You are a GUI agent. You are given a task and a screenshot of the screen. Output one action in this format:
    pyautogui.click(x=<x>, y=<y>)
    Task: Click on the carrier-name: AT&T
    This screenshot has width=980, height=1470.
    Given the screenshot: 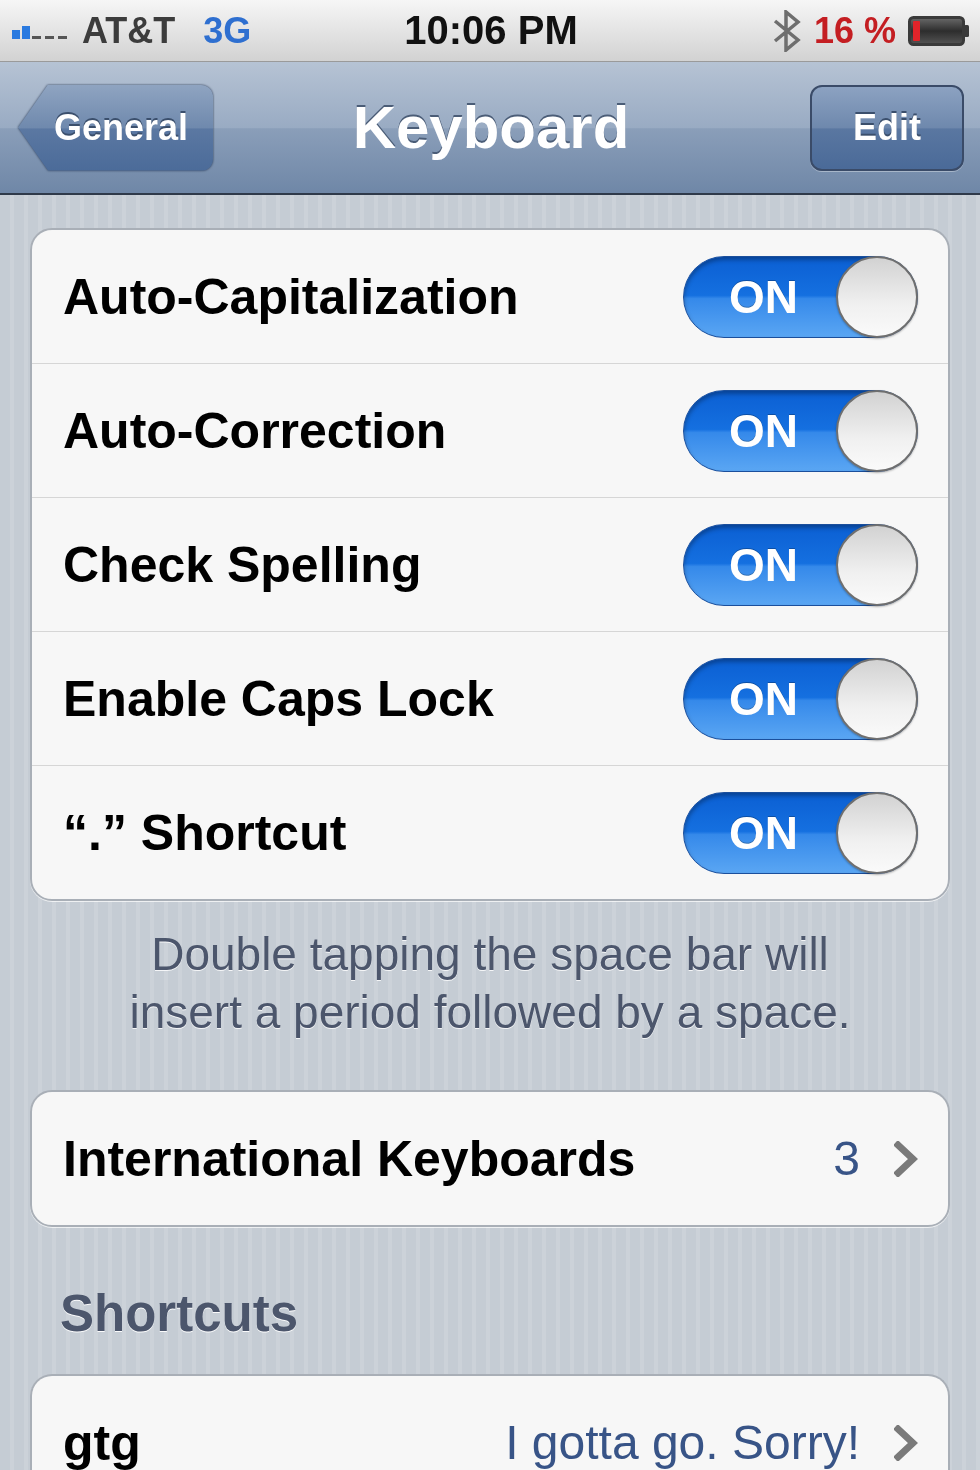 What is the action you would take?
    pyautogui.click(x=129, y=30)
    